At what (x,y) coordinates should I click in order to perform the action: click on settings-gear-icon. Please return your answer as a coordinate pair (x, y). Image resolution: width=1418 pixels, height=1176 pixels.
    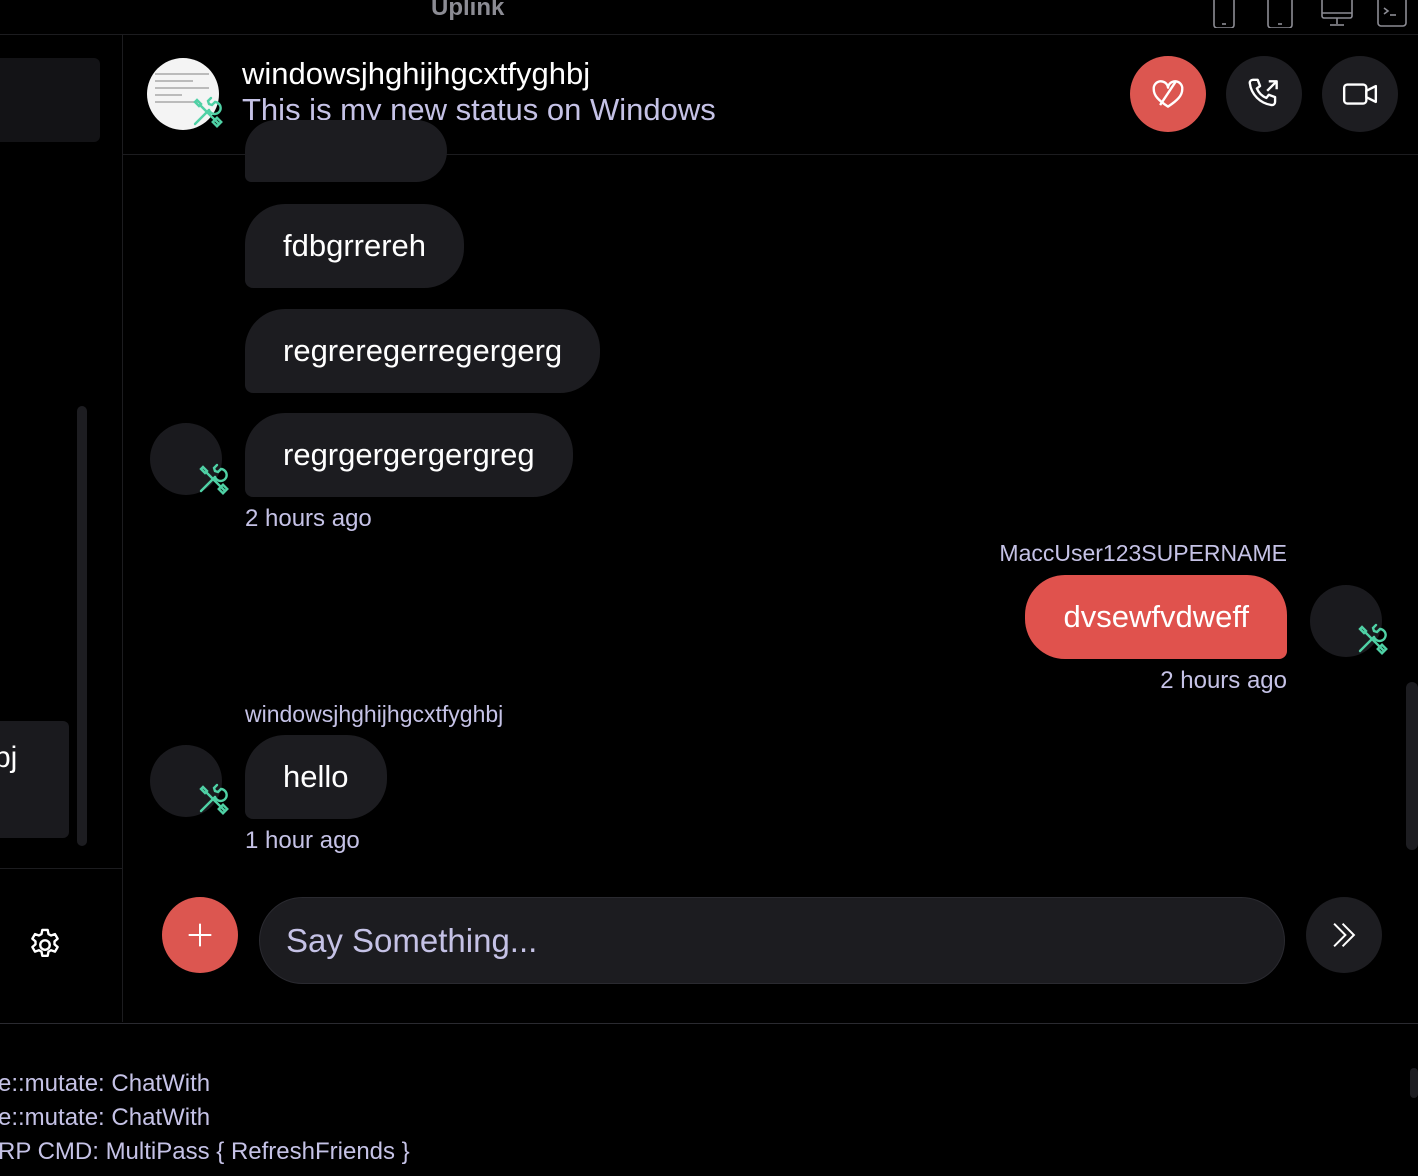
    Looking at the image, I should click on (45, 945).